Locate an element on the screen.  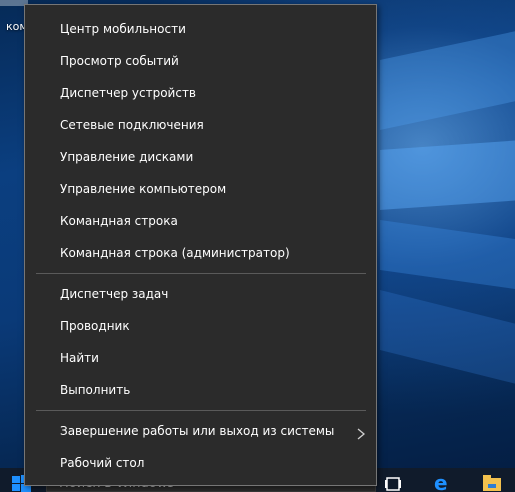
menu-item-desktop: Рабочий стол is located at coordinates (200, 463).